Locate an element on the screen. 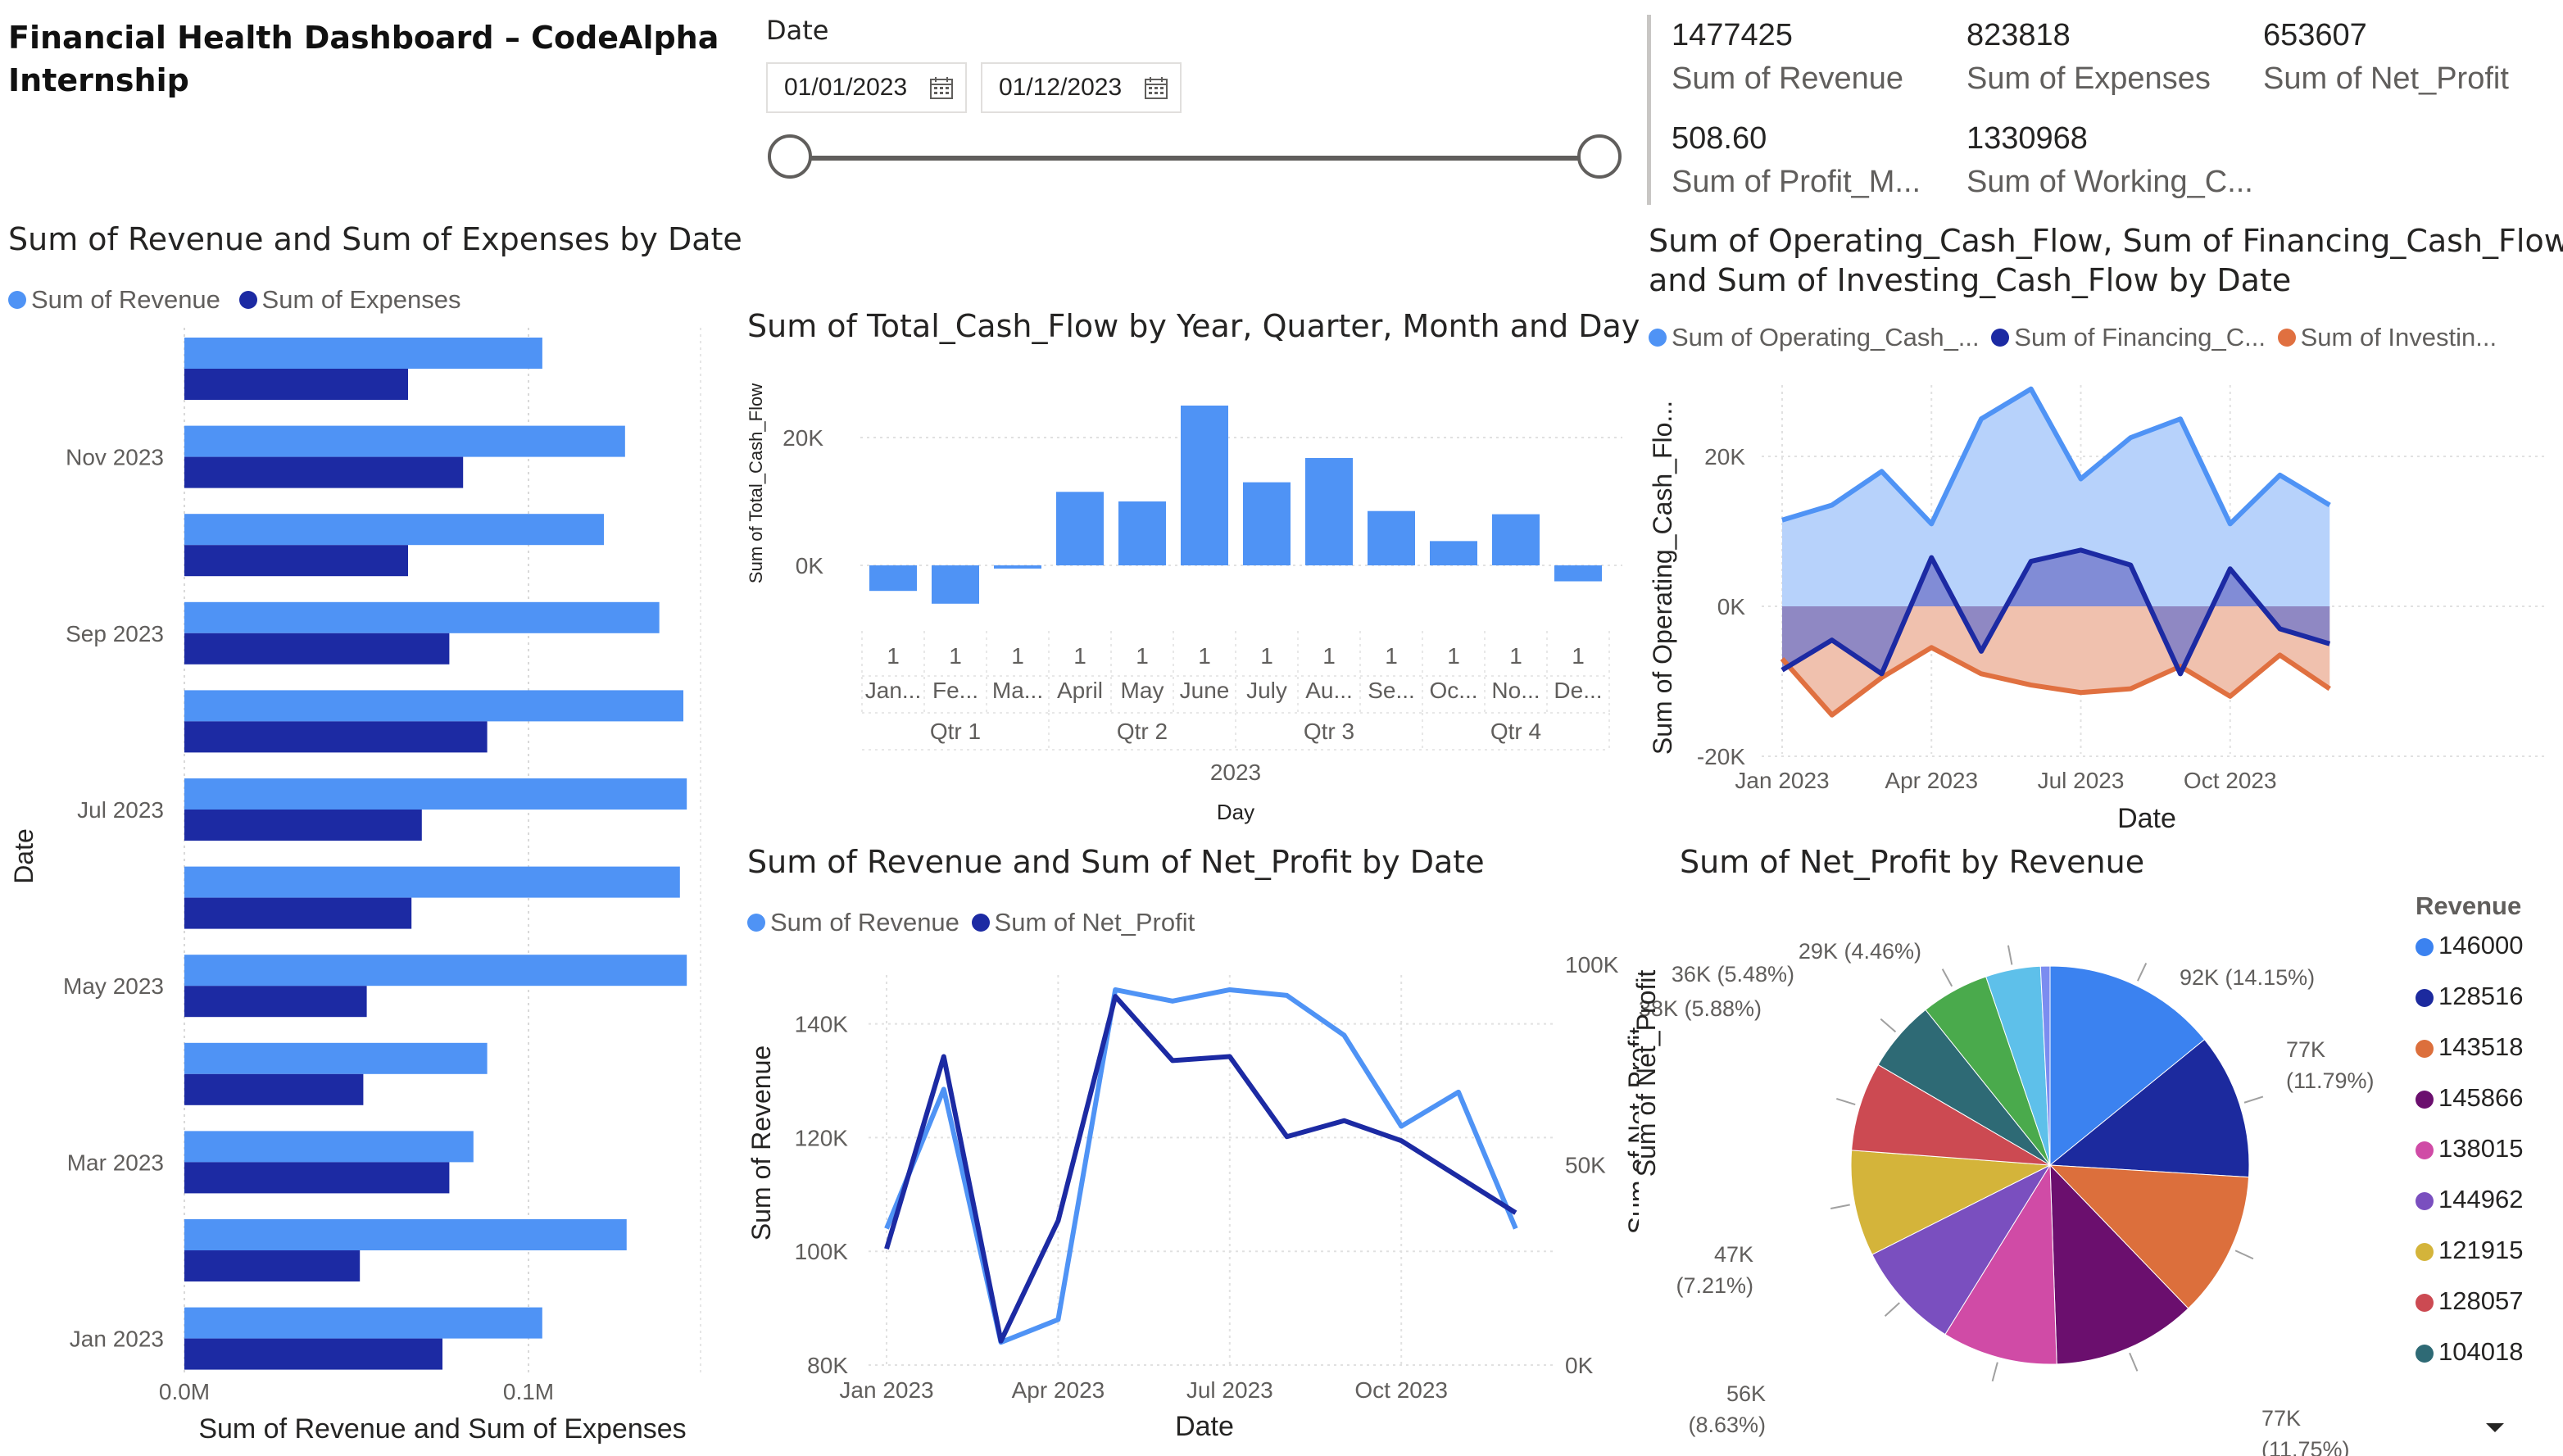 Image resolution: width=2563 pixels, height=1456 pixels. pie-data-label: 29K (4.46%) is located at coordinates (1860, 952).